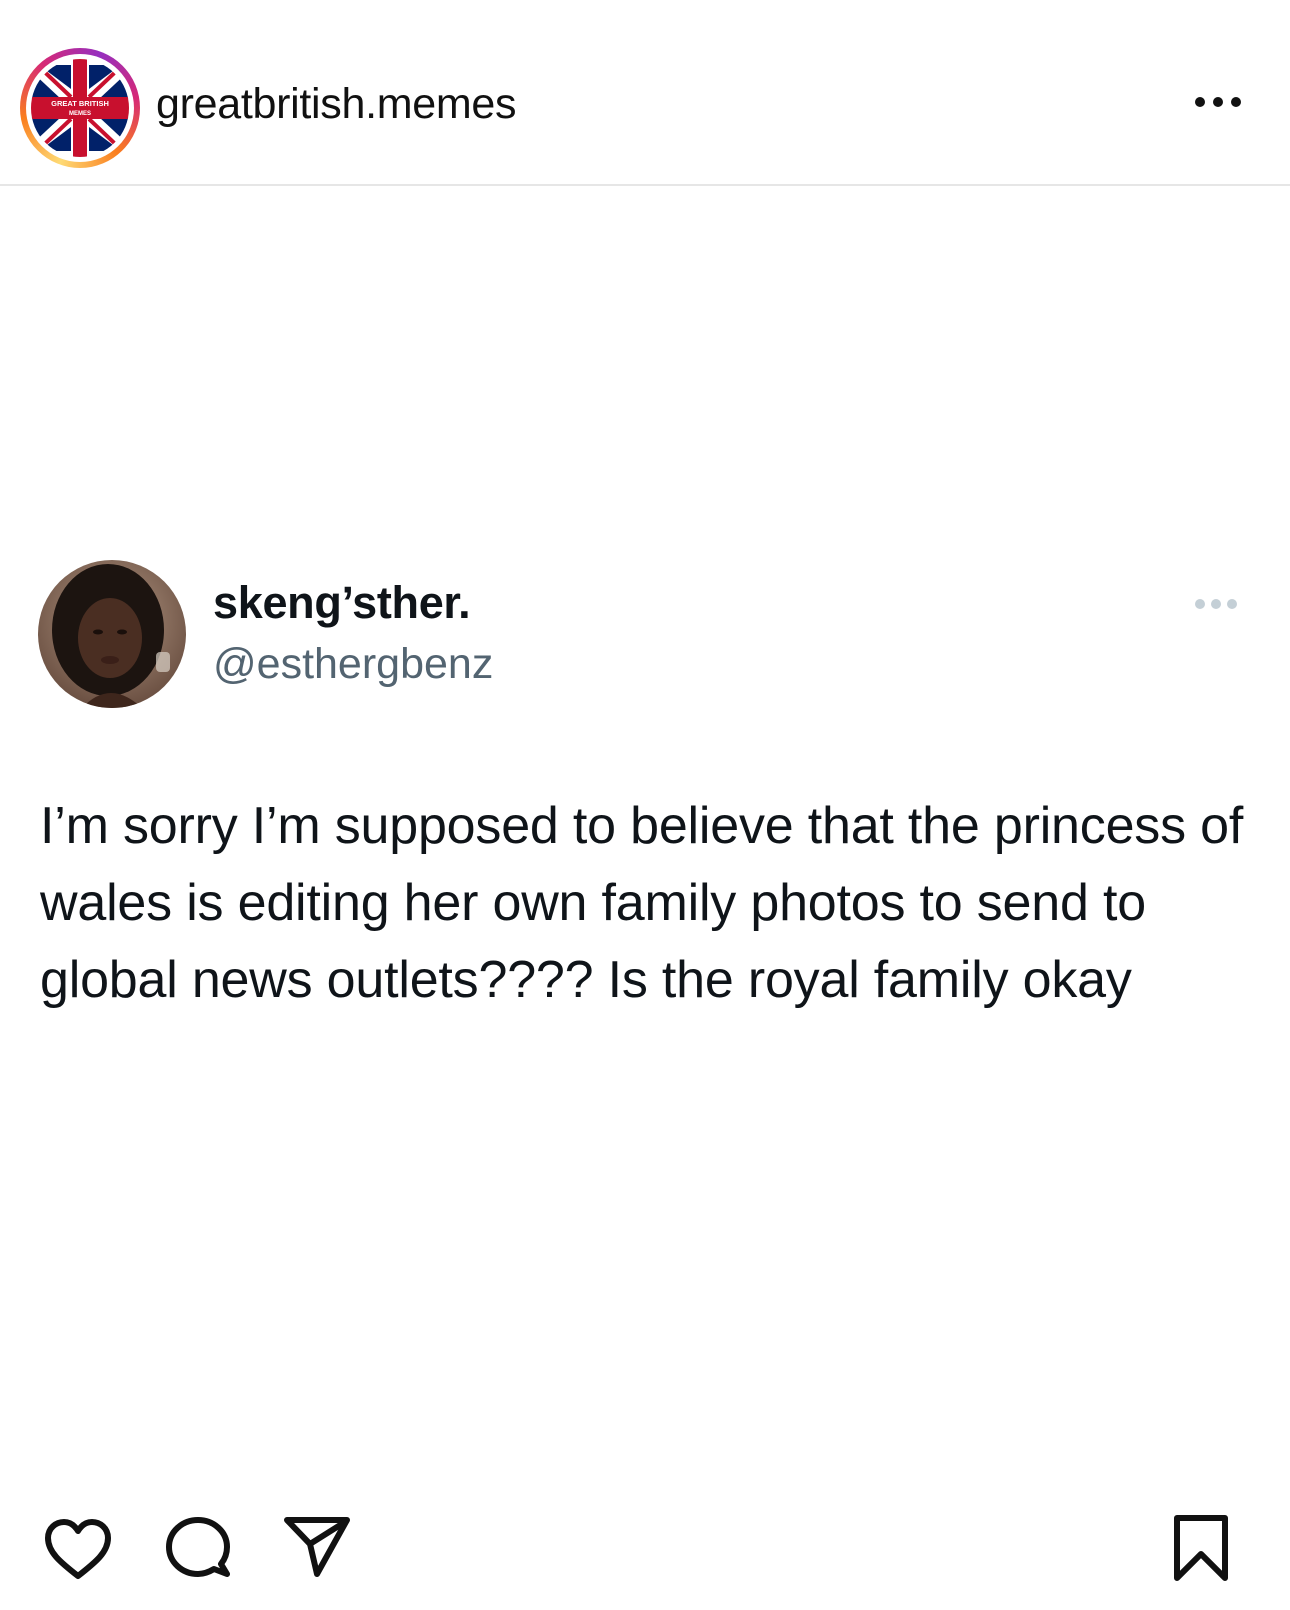 Image resolution: width=1290 pixels, height=1610 pixels. I want to click on like-heart-icon, so click(78, 1549).